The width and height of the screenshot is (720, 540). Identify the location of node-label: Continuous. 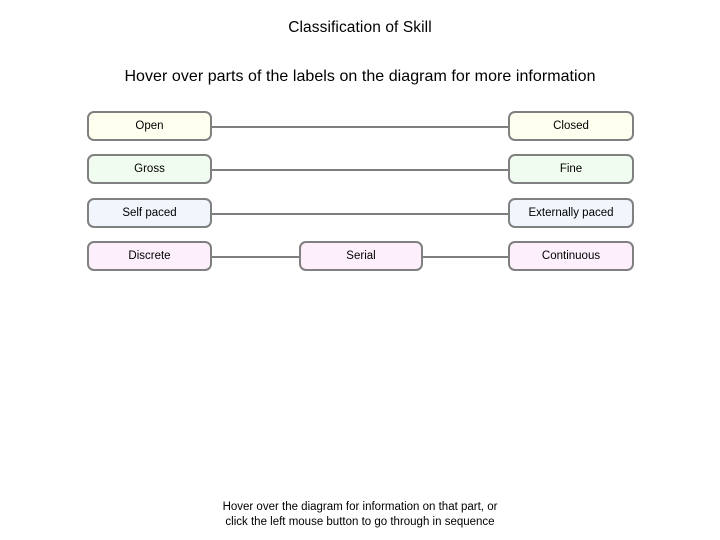
(571, 255).